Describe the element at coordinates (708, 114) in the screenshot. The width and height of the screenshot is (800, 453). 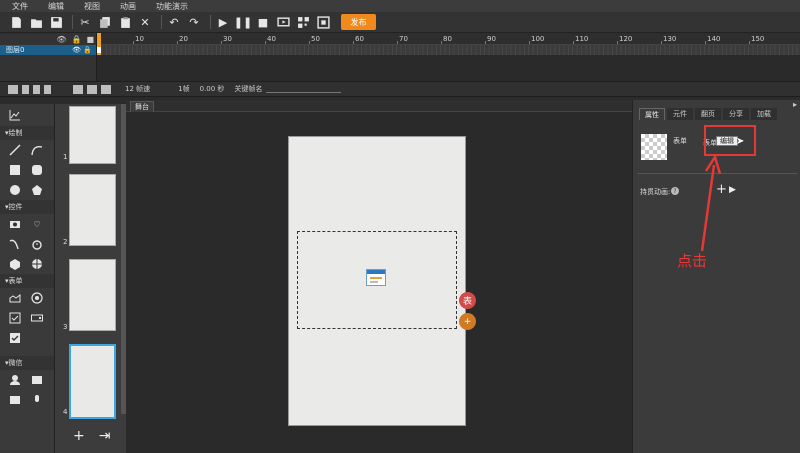
I see `tab-paging: 翻页` at that location.